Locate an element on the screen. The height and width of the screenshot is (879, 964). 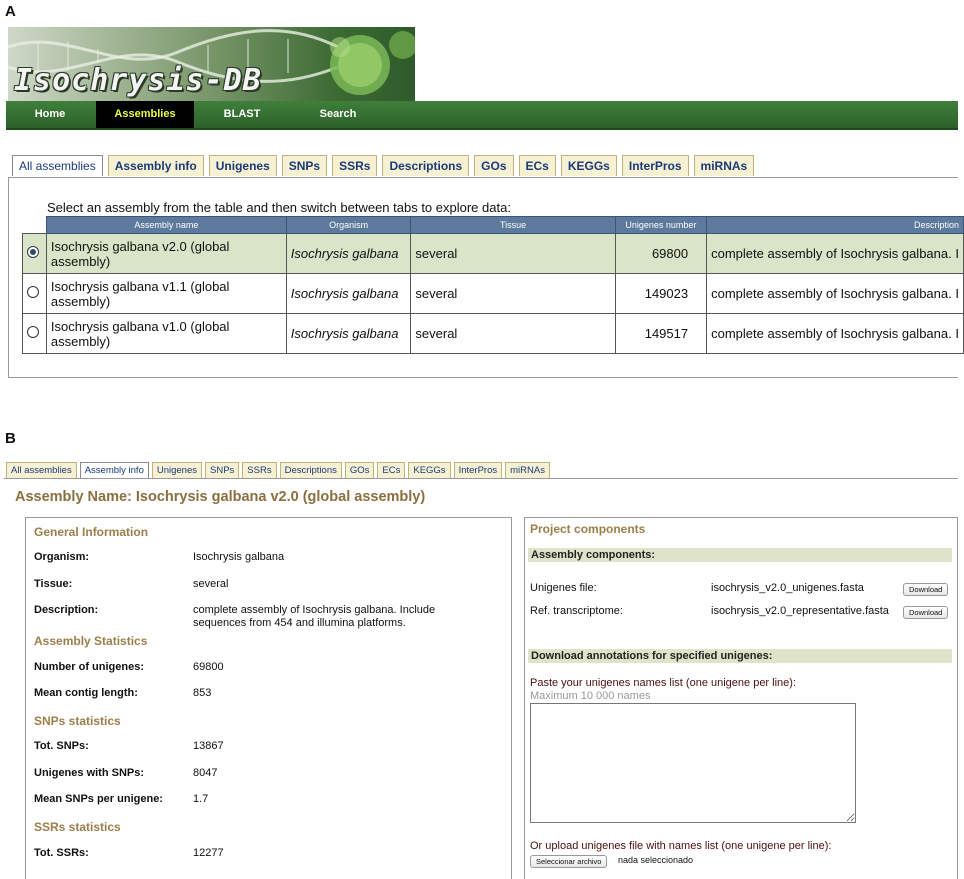
nav-search: Search is located at coordinates (338, 114).